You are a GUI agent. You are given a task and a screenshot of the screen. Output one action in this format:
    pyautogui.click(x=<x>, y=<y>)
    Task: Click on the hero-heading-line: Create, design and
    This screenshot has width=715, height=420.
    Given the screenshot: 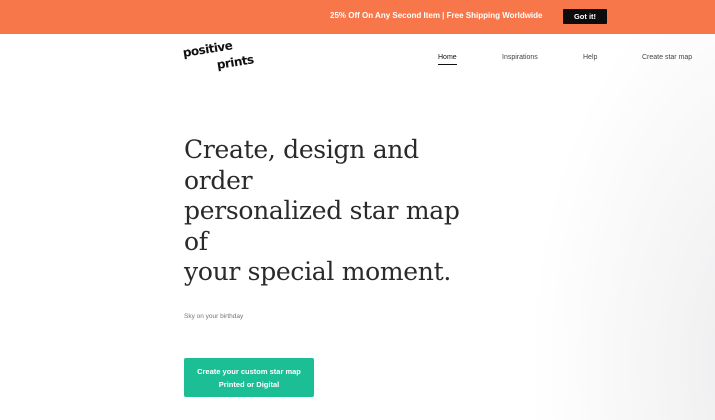 What is the action you would take?
    pyautogui.click(x=301, y=149)
    